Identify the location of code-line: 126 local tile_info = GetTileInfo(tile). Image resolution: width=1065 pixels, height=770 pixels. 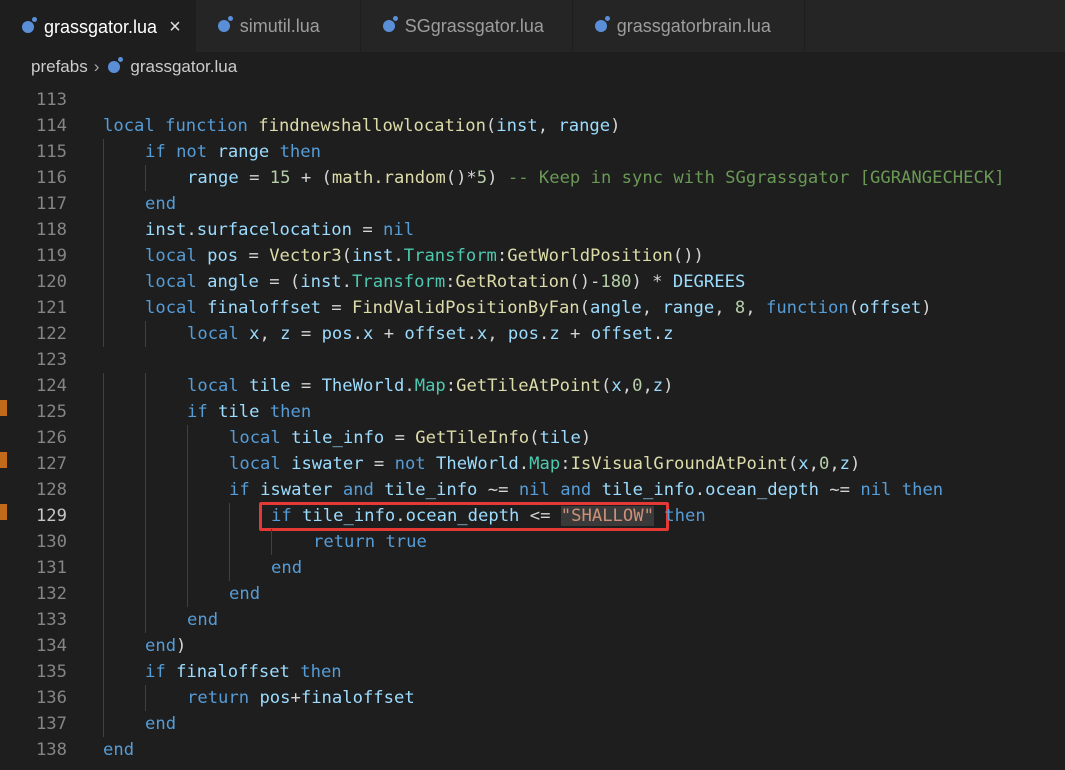
(532, 438).